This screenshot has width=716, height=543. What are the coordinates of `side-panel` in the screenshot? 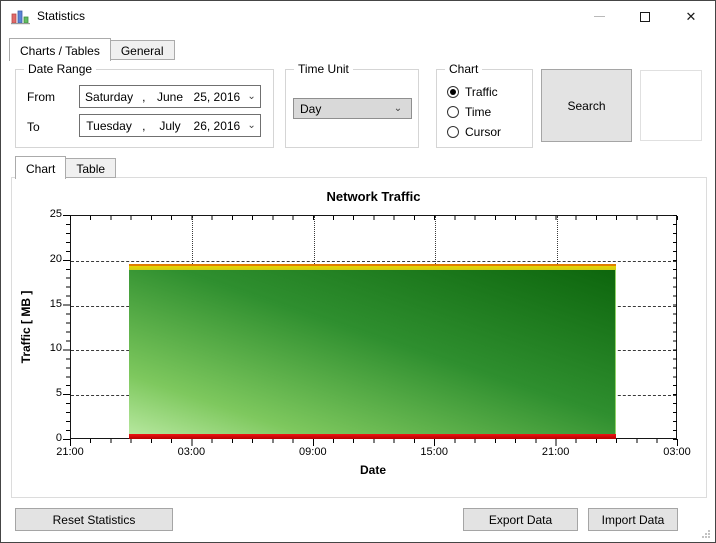 It's located at (671, 105).